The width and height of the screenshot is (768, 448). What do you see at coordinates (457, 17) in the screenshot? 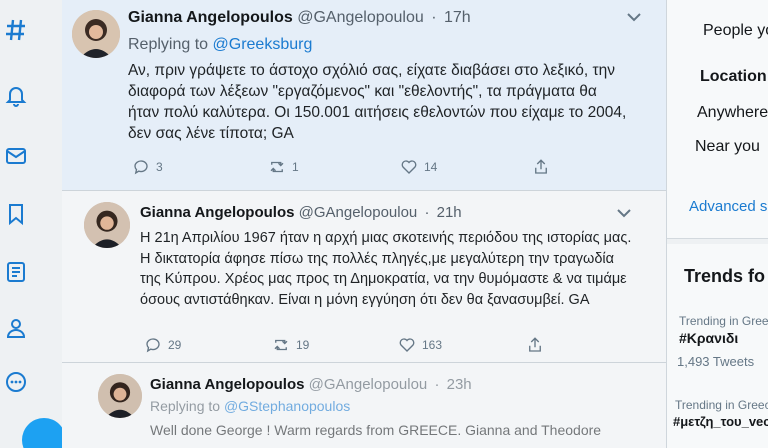
I see `tweet-time: 17h` at bounding box center [457, 17].